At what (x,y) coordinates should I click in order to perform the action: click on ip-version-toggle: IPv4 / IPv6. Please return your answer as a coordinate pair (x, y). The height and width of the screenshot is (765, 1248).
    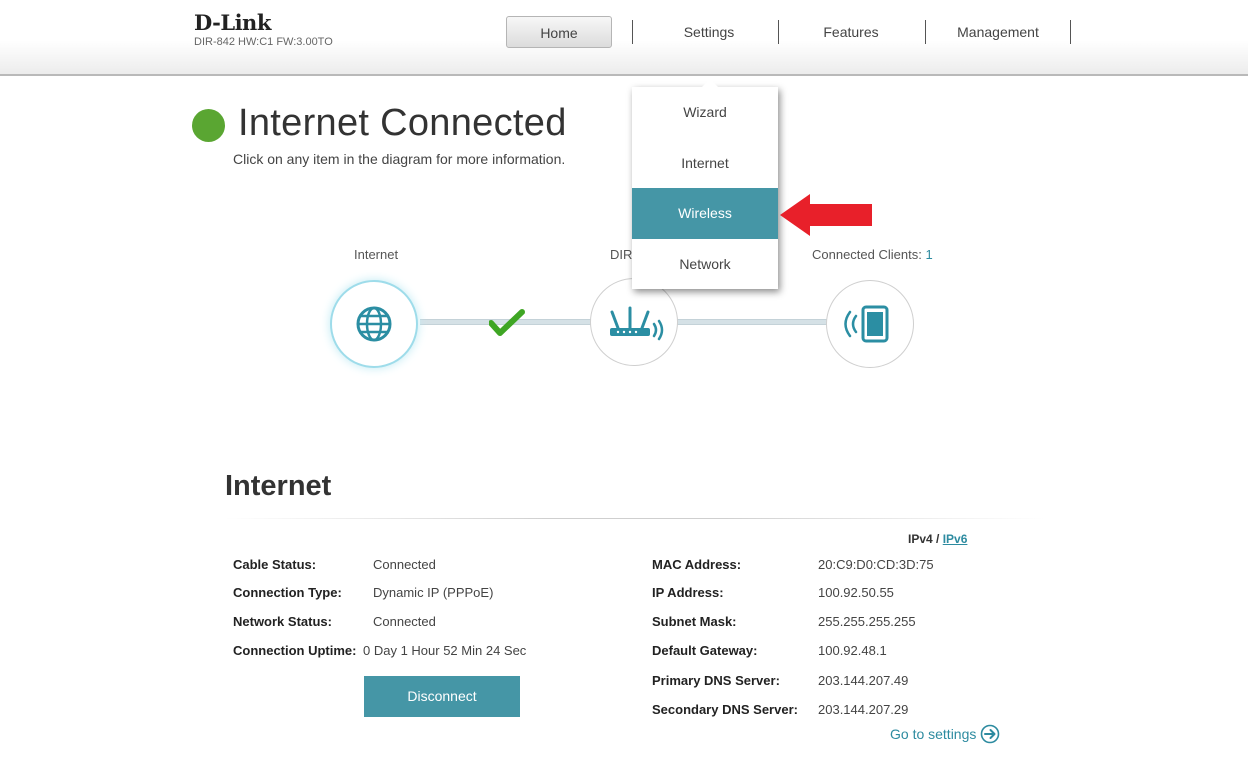
    Looking at the image, I should click on (937, 539).